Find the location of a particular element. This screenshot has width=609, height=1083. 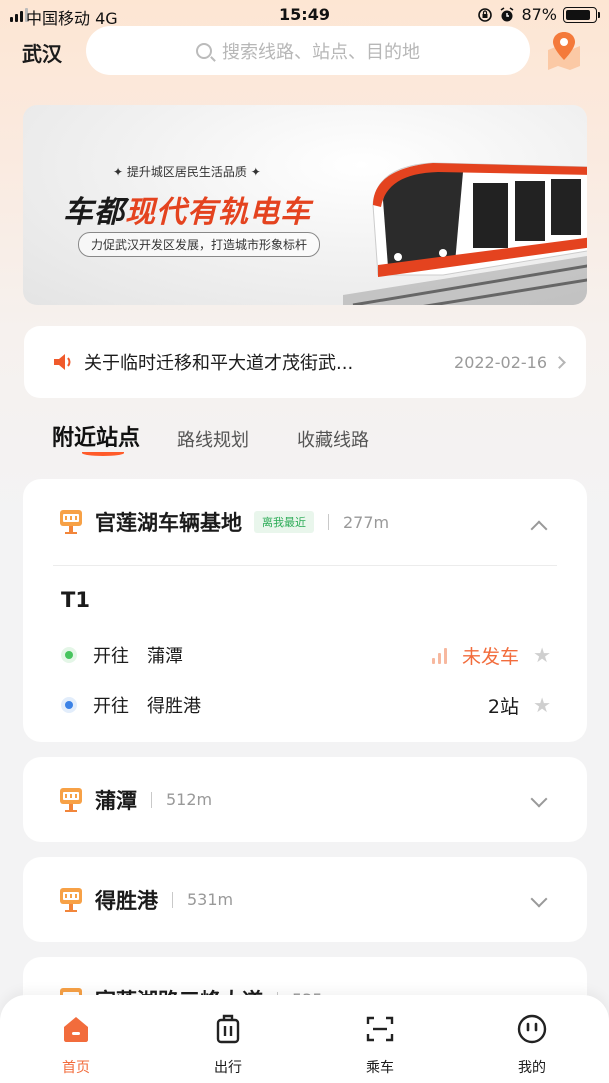

station-header: 蒲潭 512m is located at coordinates (305, 799).